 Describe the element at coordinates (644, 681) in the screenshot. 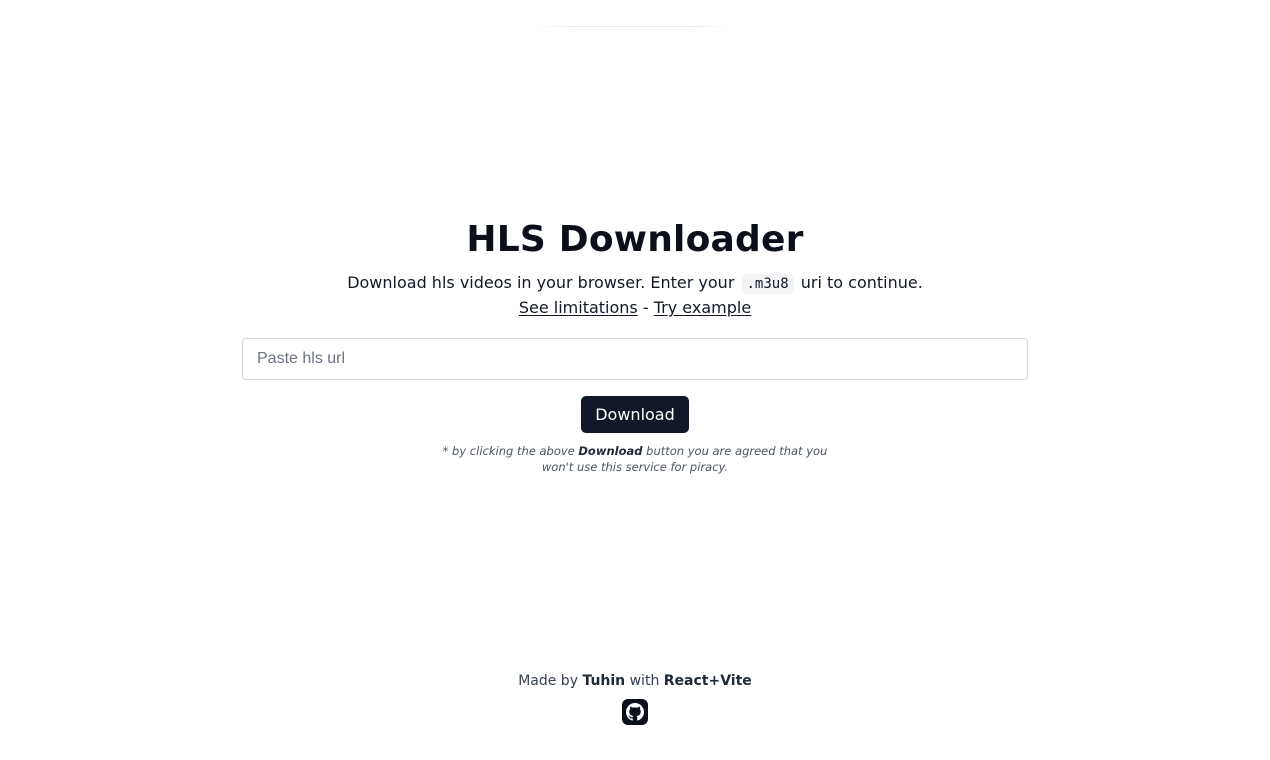

I see `footer-with: with` at that location.